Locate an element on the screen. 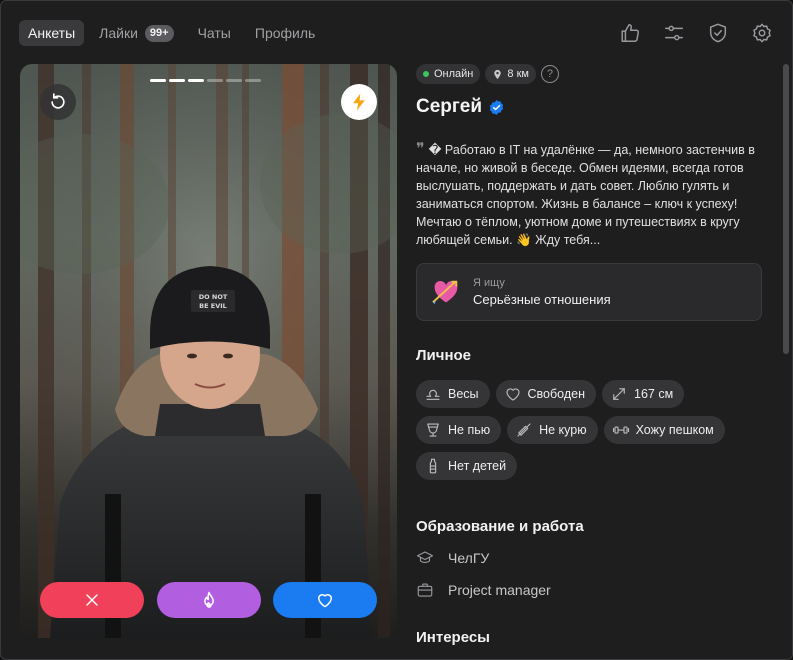 This screenshot has width=793, height=660. location-pin-icon is located at coordinates (498, 74).